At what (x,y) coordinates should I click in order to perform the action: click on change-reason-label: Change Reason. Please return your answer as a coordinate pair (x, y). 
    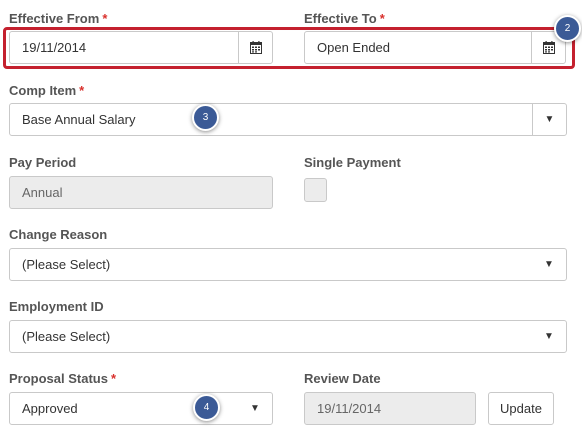
    Looking at the image, I should click on (58, 234).